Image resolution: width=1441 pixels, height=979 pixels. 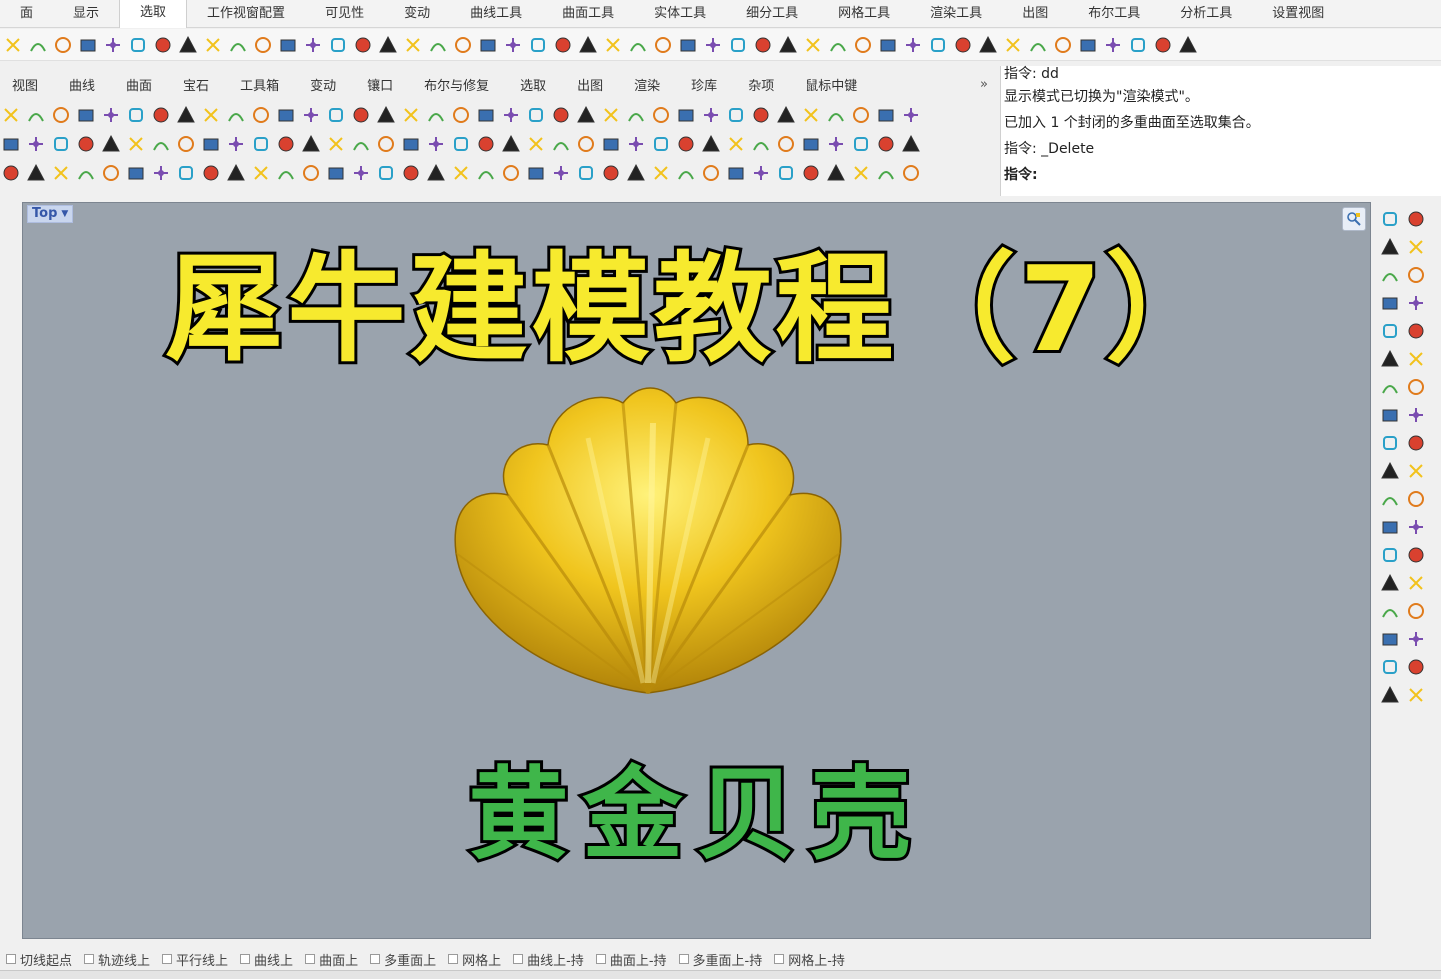 What do you see at coordinates (988, 84) in the screenshot?
I see `more-tabs-button: »` at bounding box center [988, 84].